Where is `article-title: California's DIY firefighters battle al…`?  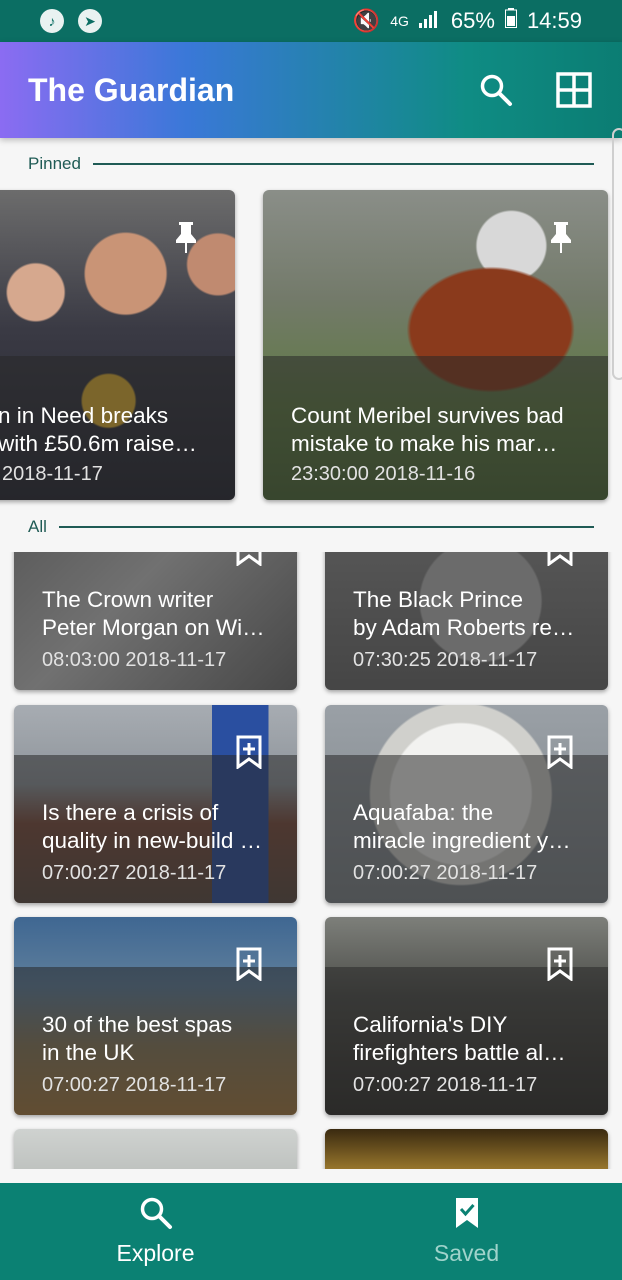
article-title: California's DIY firefighters battle al… is located at coordinates (459, 1038).